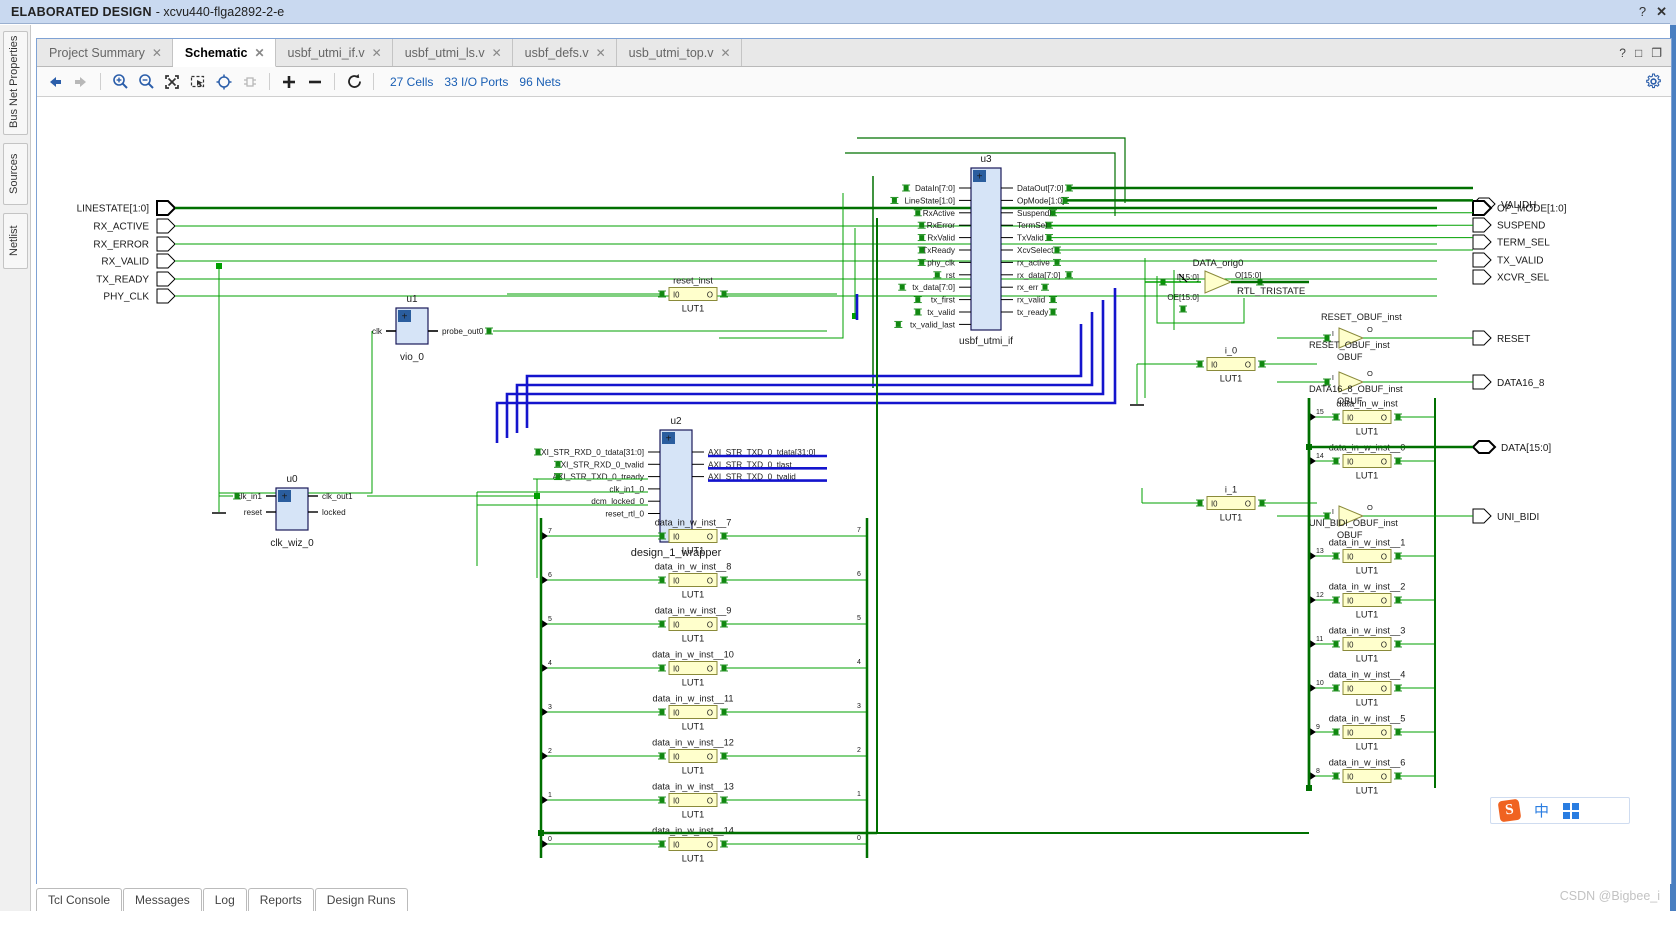  I want to click on toolbar-divider, so click(334, 81).